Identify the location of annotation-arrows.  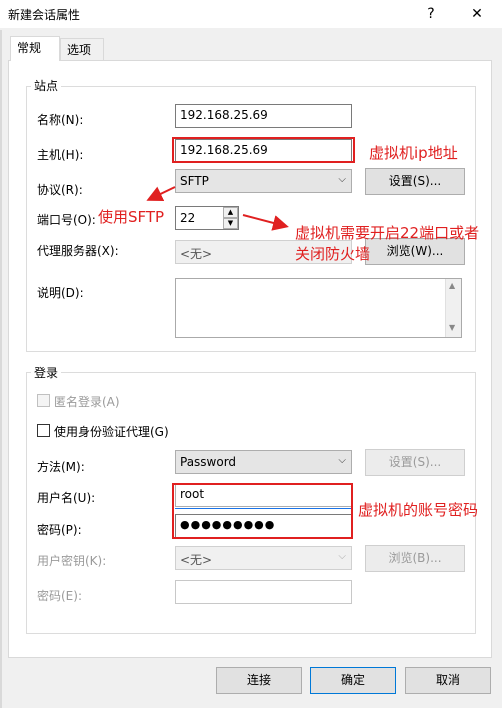
(217, 208).